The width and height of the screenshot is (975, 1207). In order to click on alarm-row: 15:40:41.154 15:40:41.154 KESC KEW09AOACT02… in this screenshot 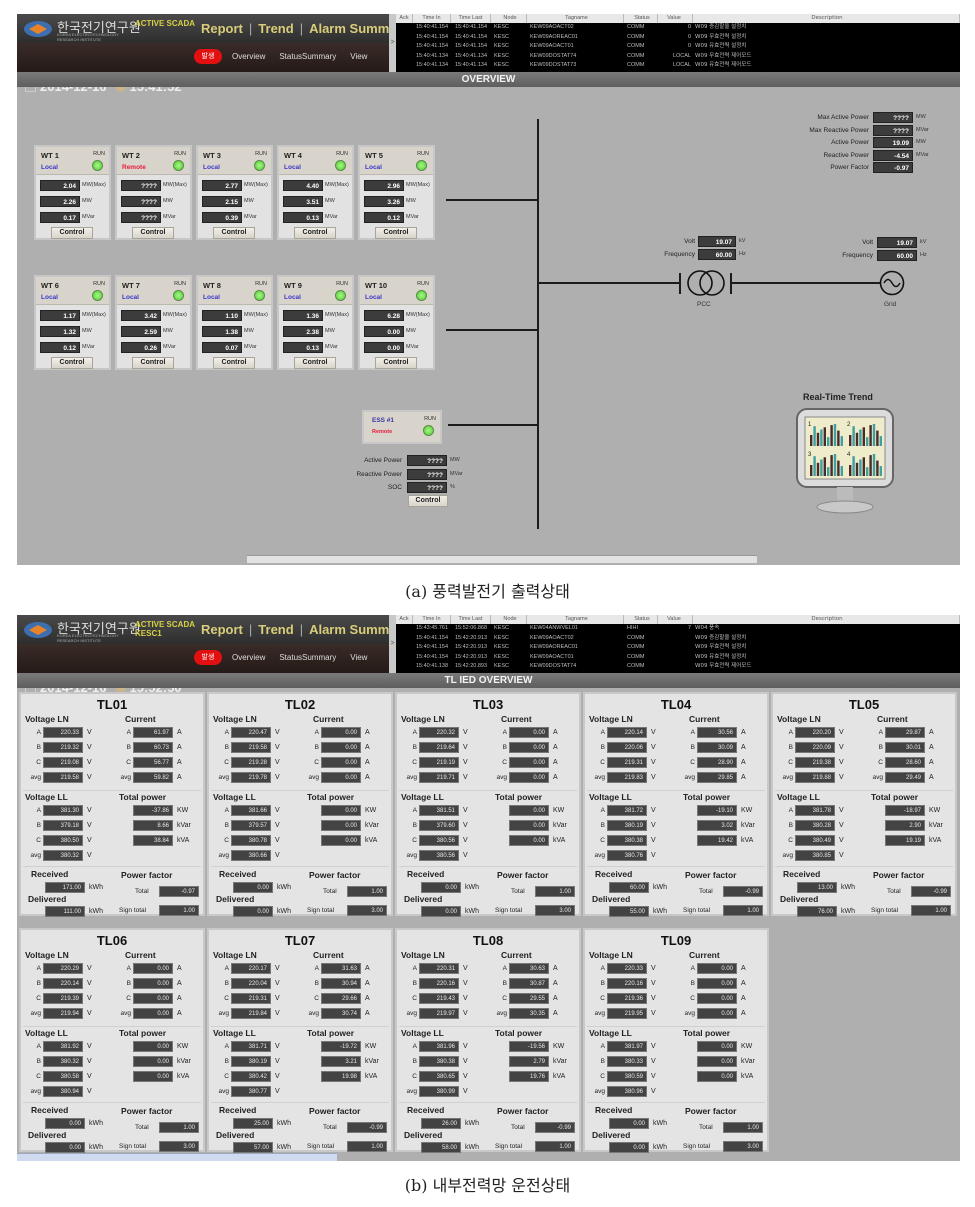, I will do `click(678, 28)`.